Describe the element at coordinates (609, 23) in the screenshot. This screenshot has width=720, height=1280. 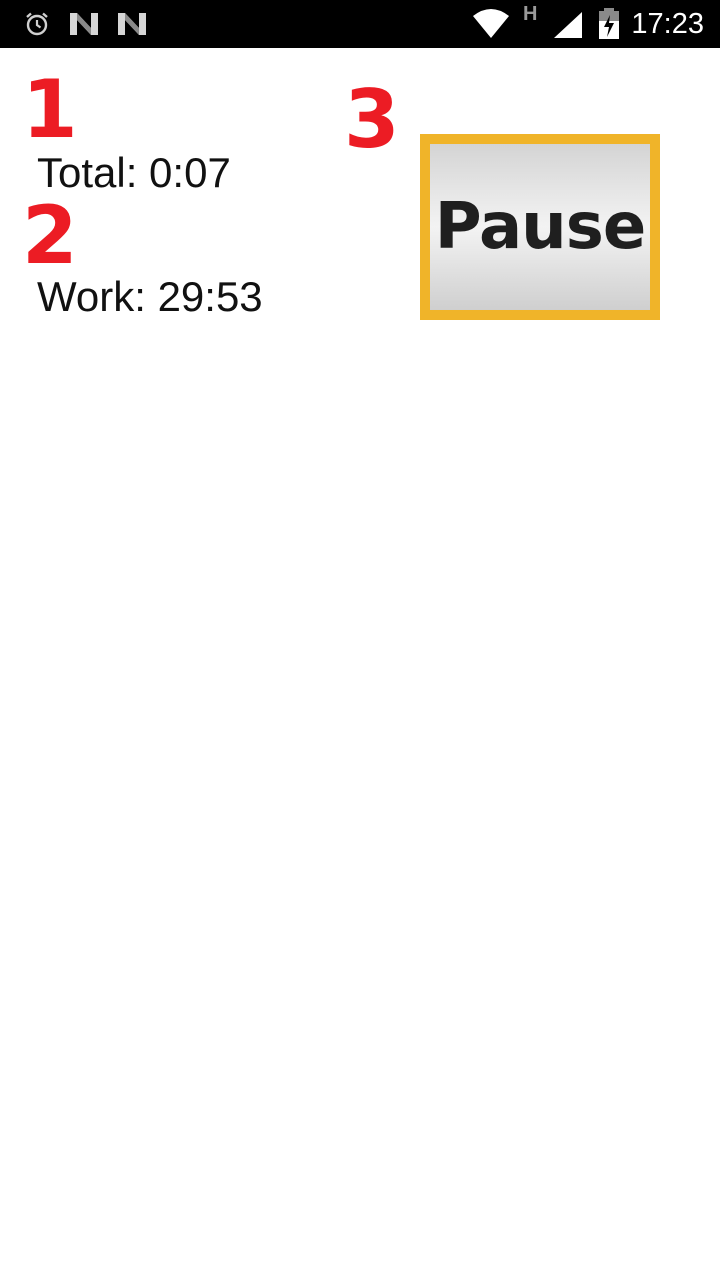
I see `battery-charging-icon` at that location.